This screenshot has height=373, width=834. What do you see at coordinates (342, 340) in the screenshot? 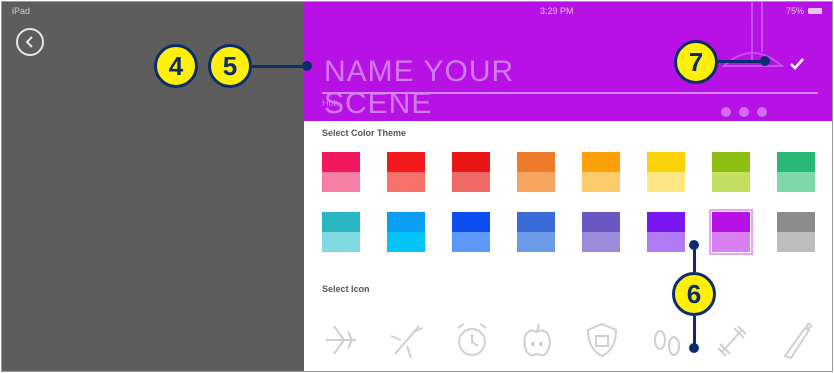
I see `airplane-landing-icon` at bounding box center [342, 340].